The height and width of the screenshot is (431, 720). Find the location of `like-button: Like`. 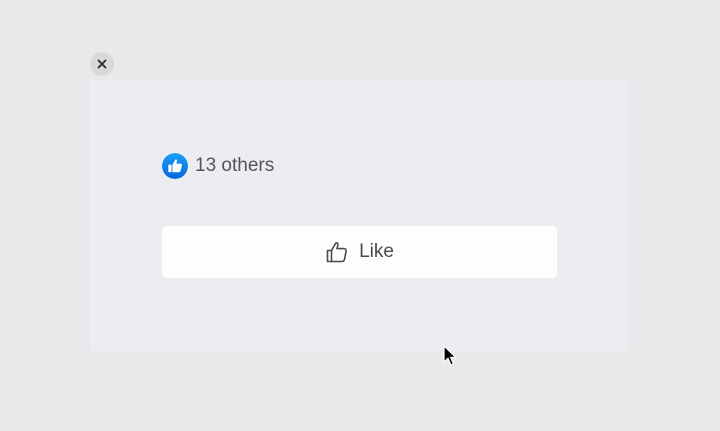

like-button: Like is located at coordinates (359, 252).